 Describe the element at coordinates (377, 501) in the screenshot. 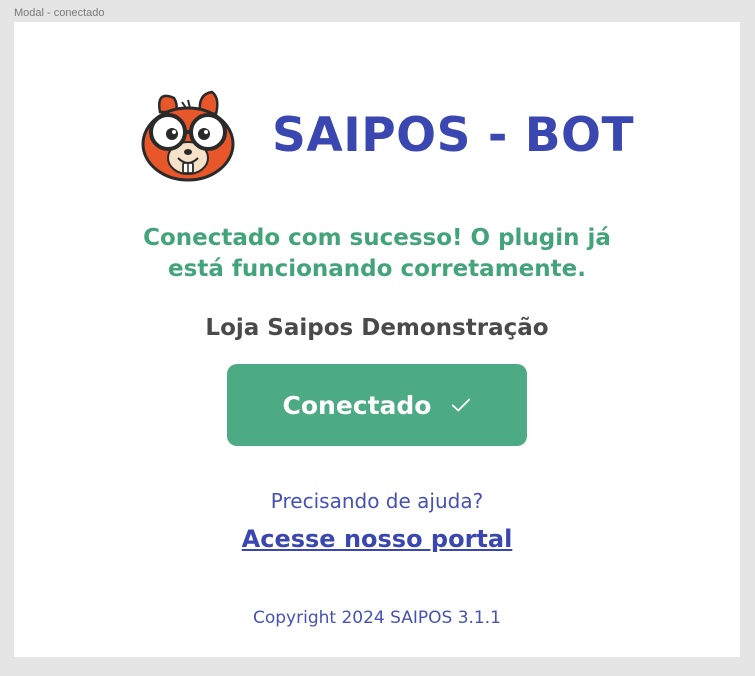

I see `help-question: Precisando de ajuda?` at that location.